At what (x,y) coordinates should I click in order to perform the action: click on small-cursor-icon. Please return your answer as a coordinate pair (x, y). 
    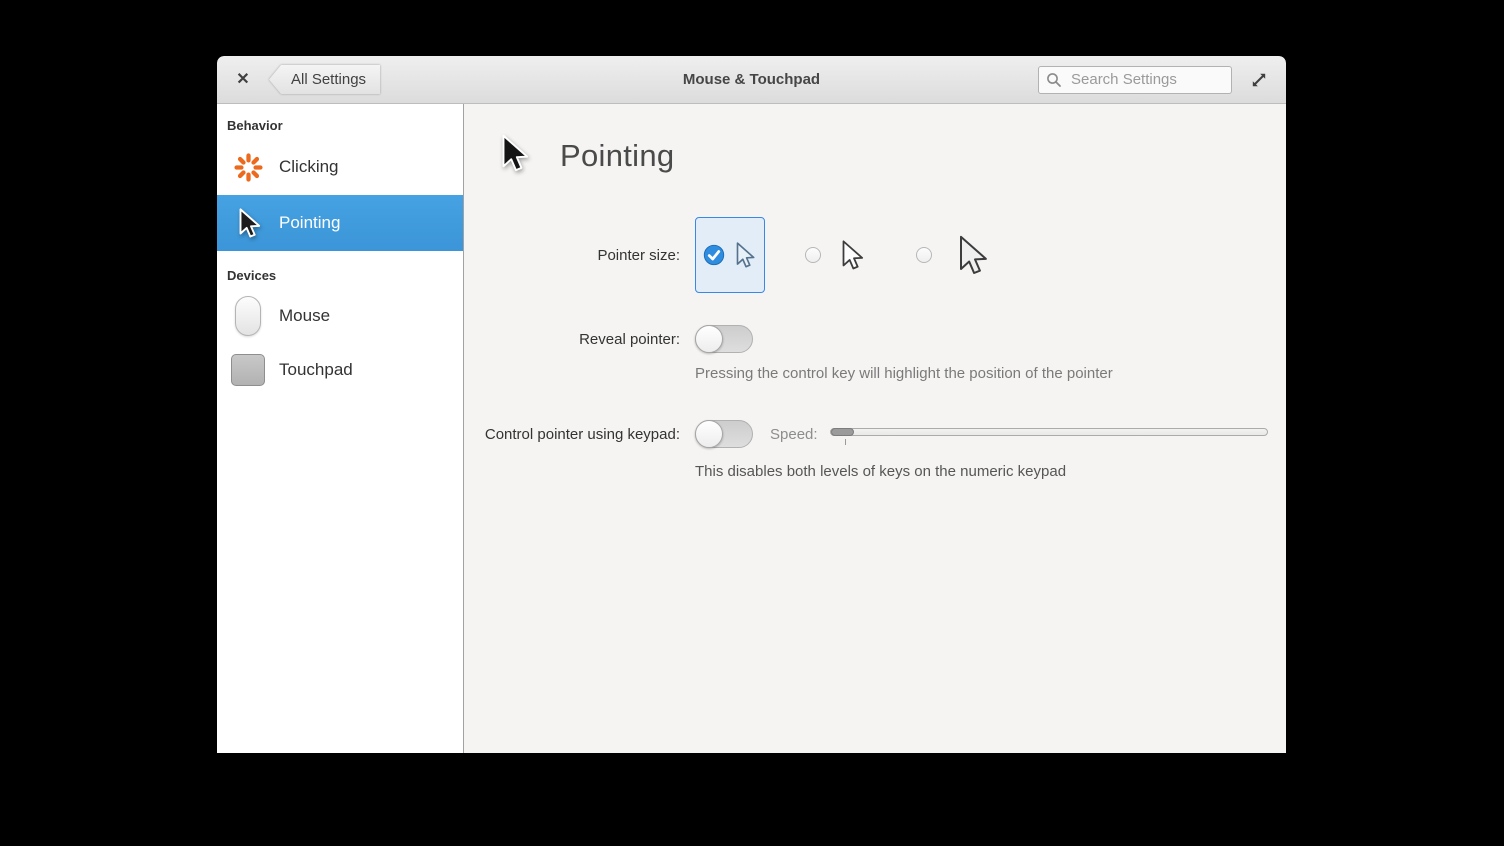
    Looking at the image, I should click on (745, 255).